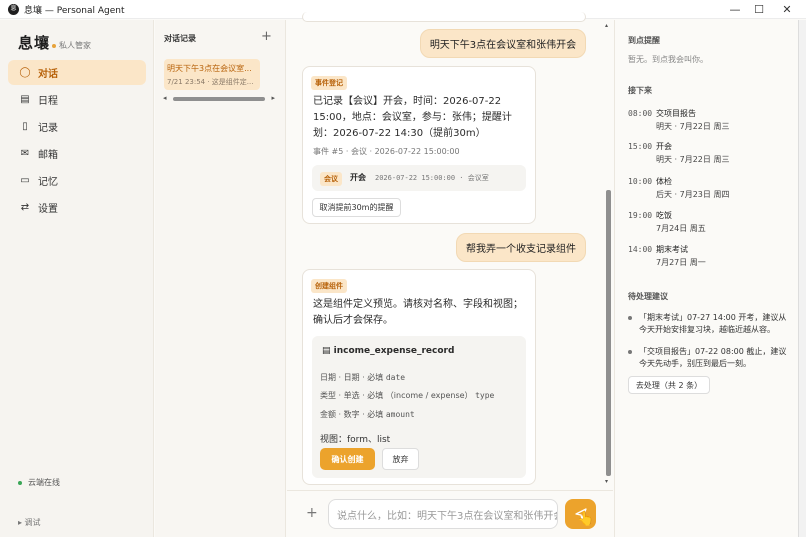  Describe the element at coordinates (669, 385) in the screenshot. I see `process-suggestions-button: 去处理（共 2 条）` at that location.